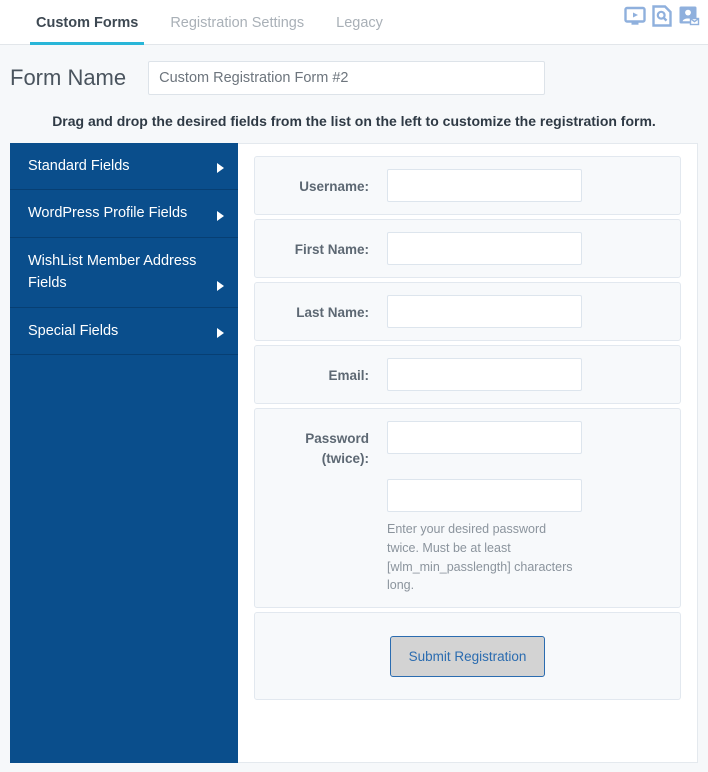  Describe the element at coordinates (484, 495) in the screenshot. I see `password-confirm-input` at that location.